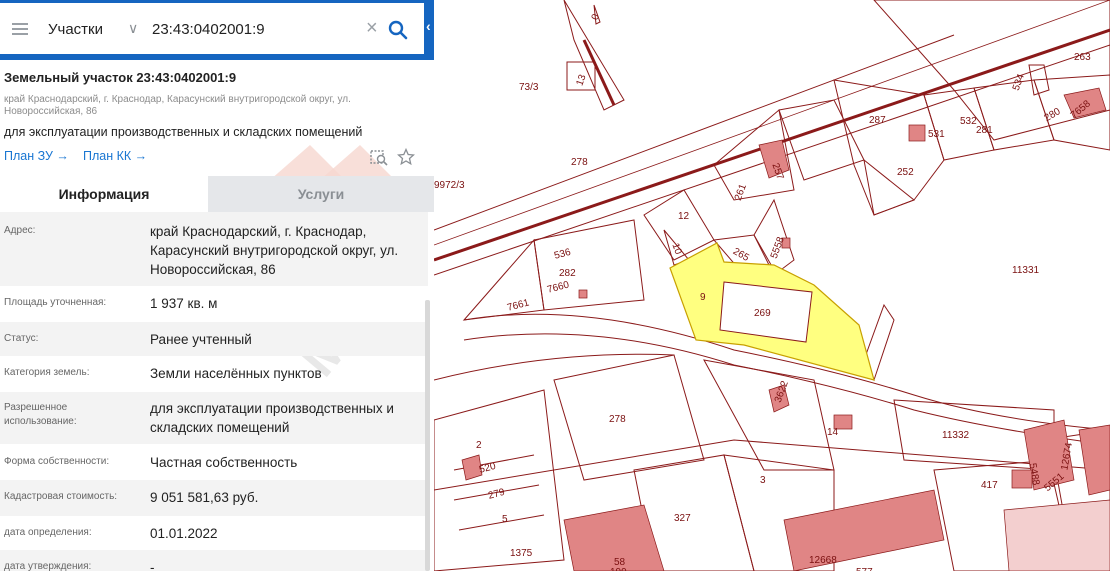  Describe the element at coordinates (214, 560) in the screenshot. I see `info-row-date-approved: дата утверждения: -` at that location.